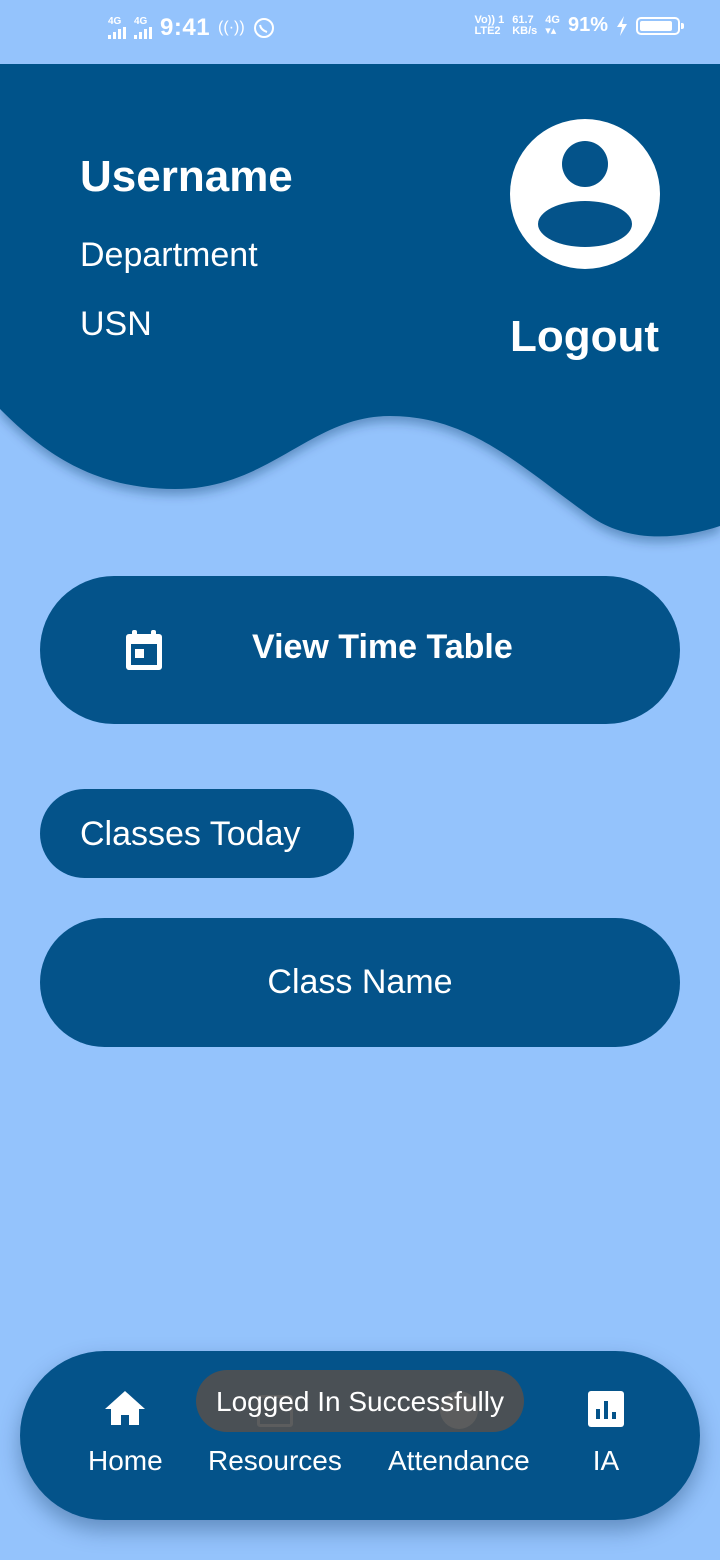  I want to click on username-label: Username, so click(186, 176).